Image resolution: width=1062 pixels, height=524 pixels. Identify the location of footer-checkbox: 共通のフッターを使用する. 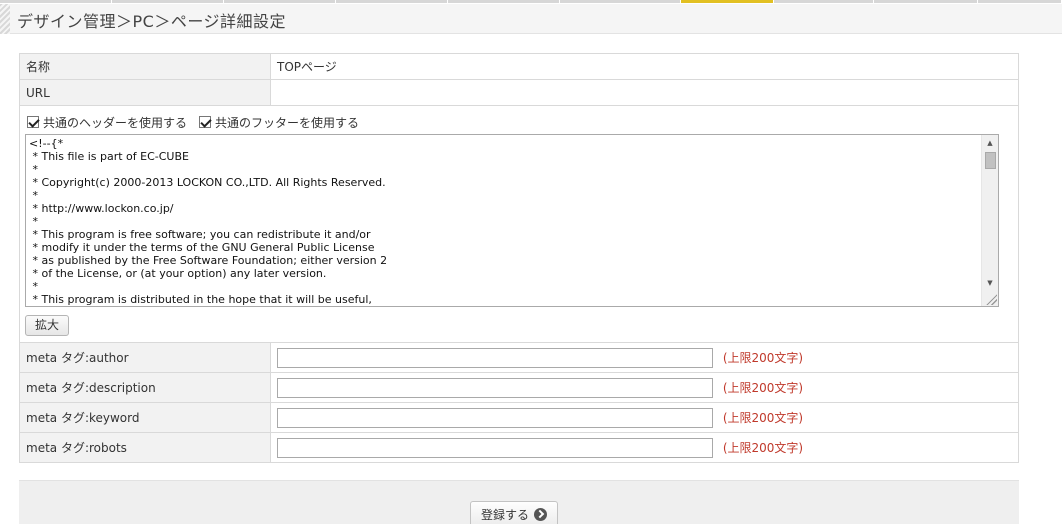
(279, 122).